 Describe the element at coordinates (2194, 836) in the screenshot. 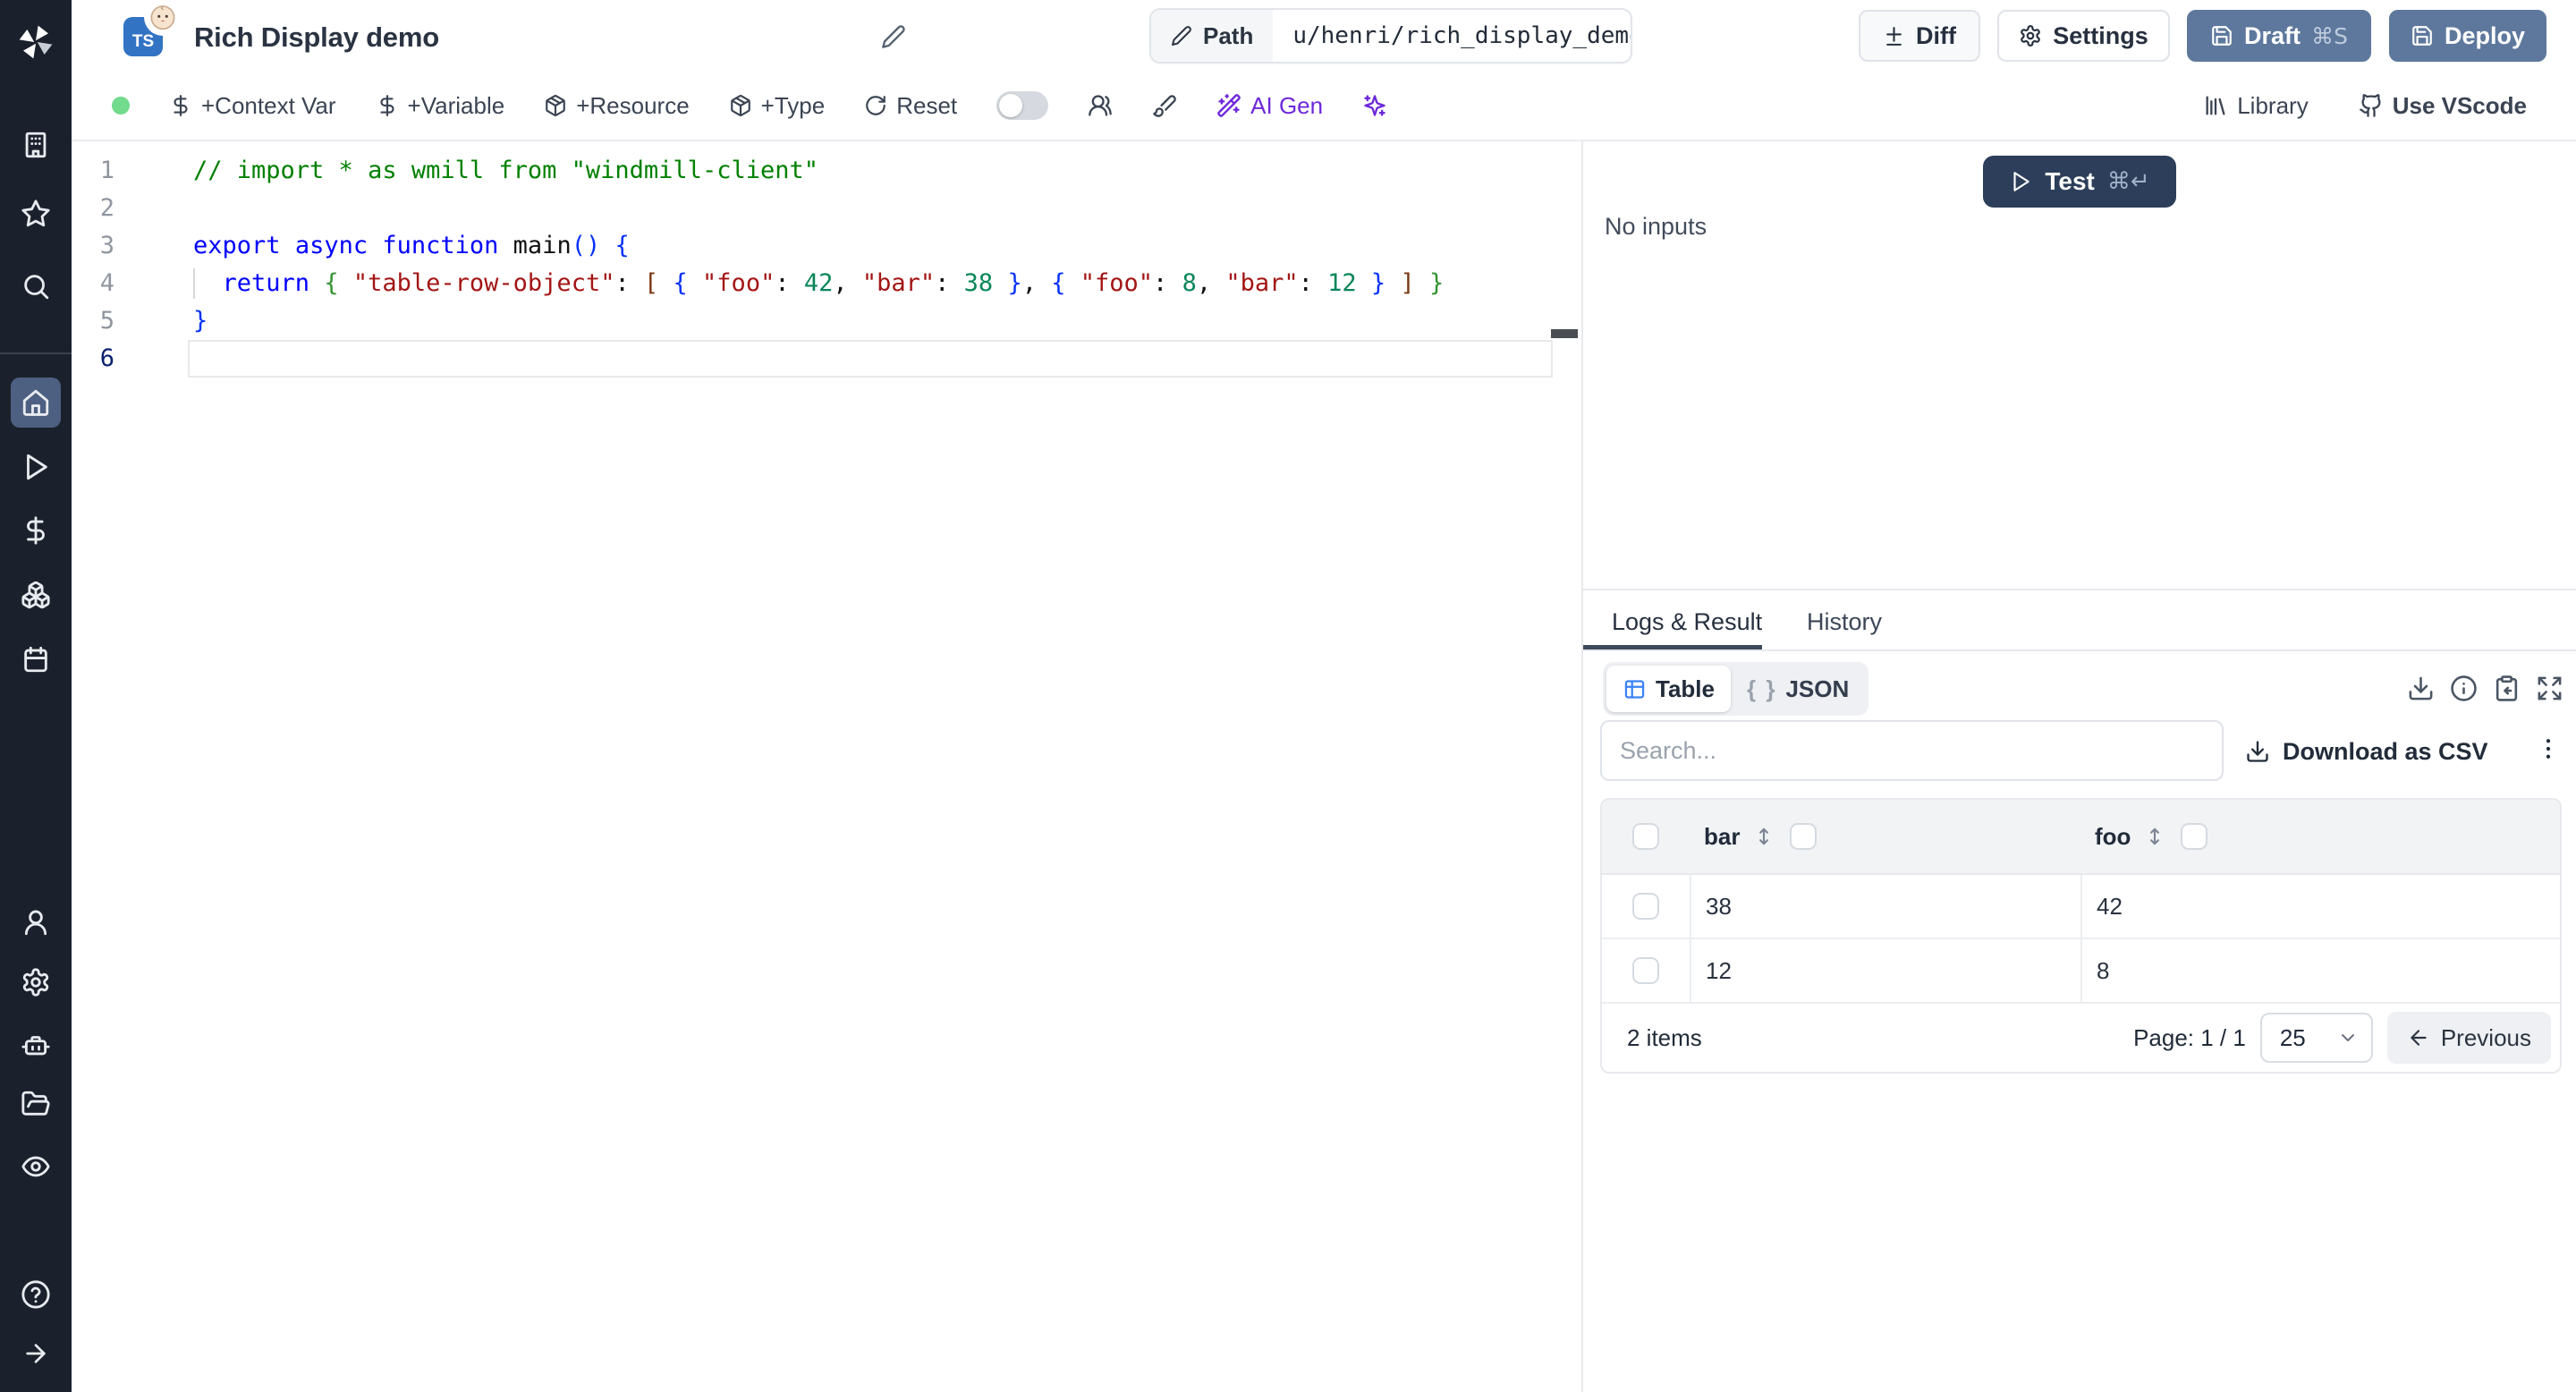

I see `column-checkbox-foo` at that location.